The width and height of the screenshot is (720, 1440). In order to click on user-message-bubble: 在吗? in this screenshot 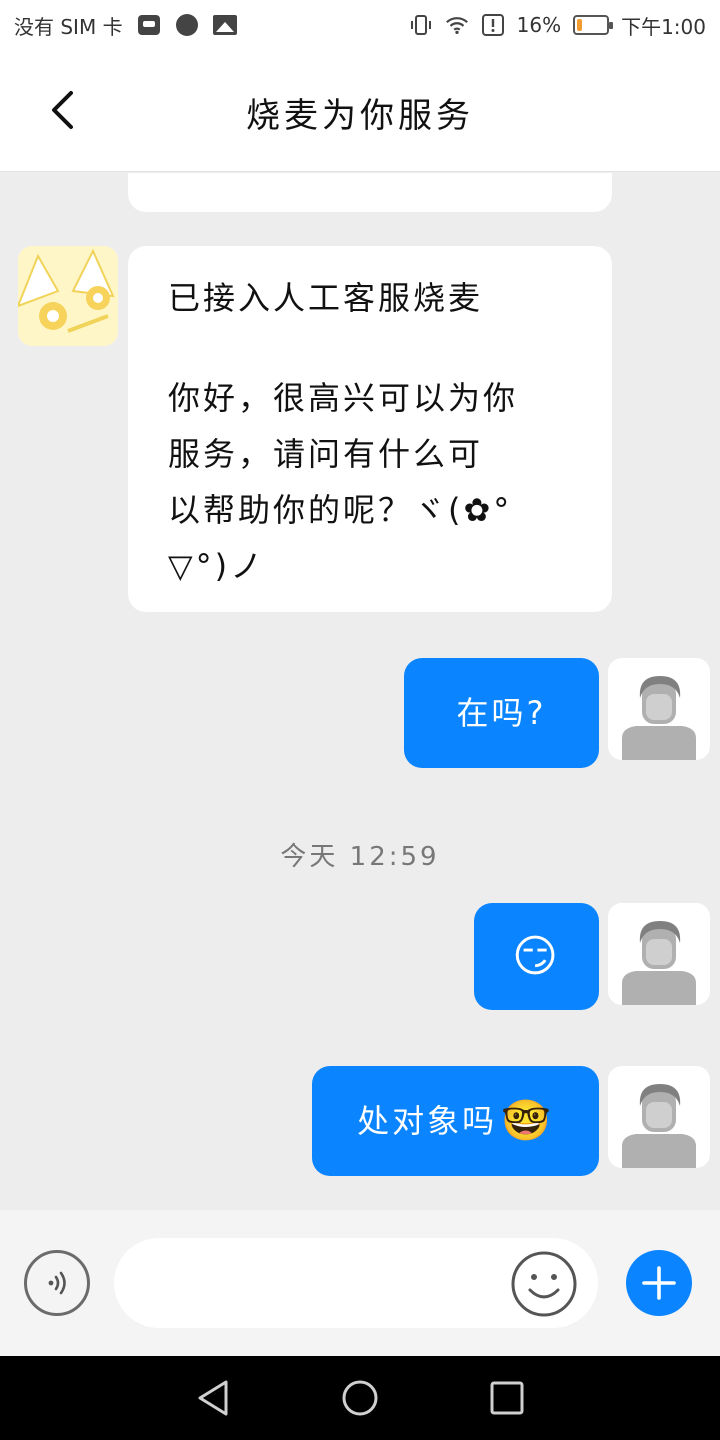, I will do `click(501, 713)`.